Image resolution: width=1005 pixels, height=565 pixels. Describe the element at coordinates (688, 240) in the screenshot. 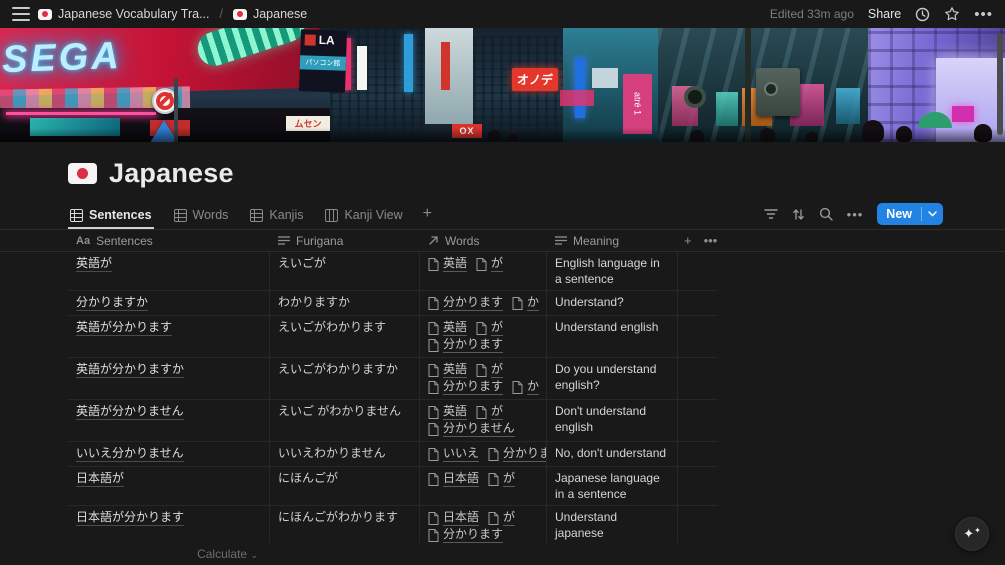

I see `add-column-button: +` at that location.